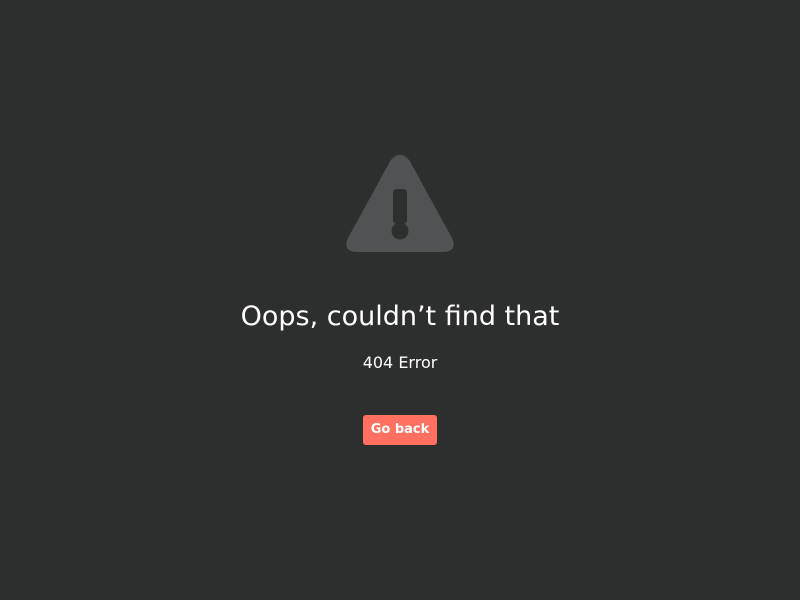 The height and width of the screenshot is (600, 800). Describe the element at coordinates (400, 362) in the screenshot. I see `error-code: 404 Error` at that location.